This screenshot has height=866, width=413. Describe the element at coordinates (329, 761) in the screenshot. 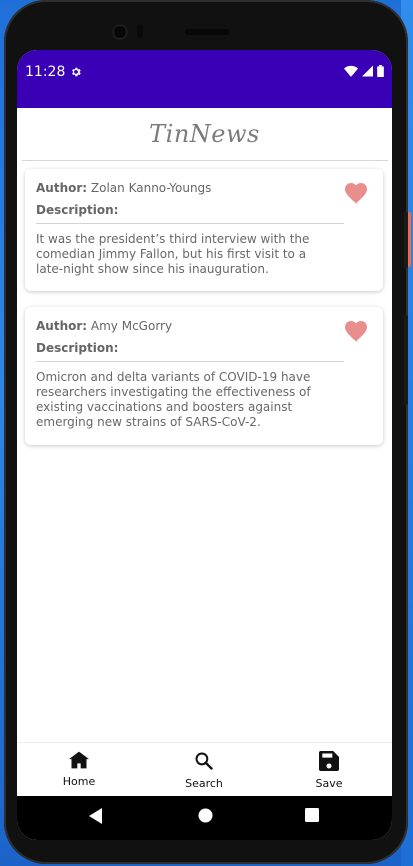

I see `save-icon` at that location.